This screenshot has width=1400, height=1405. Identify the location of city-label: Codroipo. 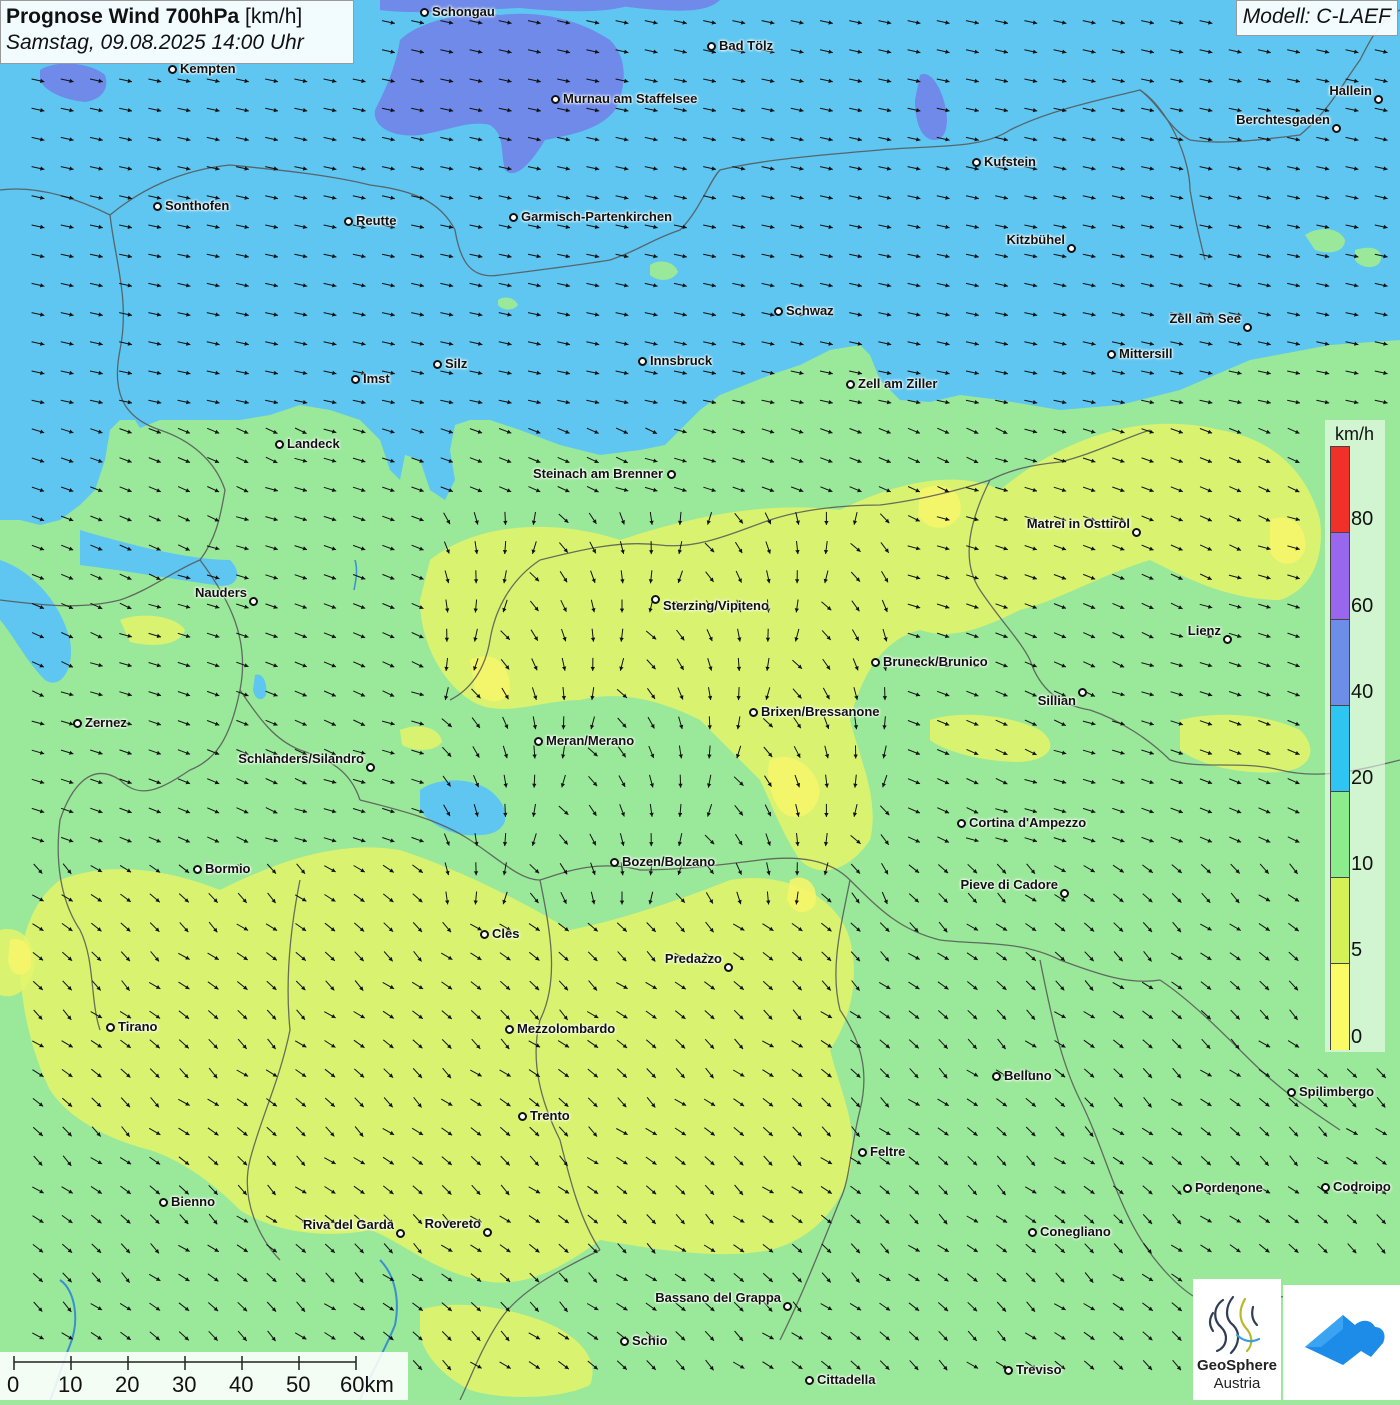
(1362, 1186).